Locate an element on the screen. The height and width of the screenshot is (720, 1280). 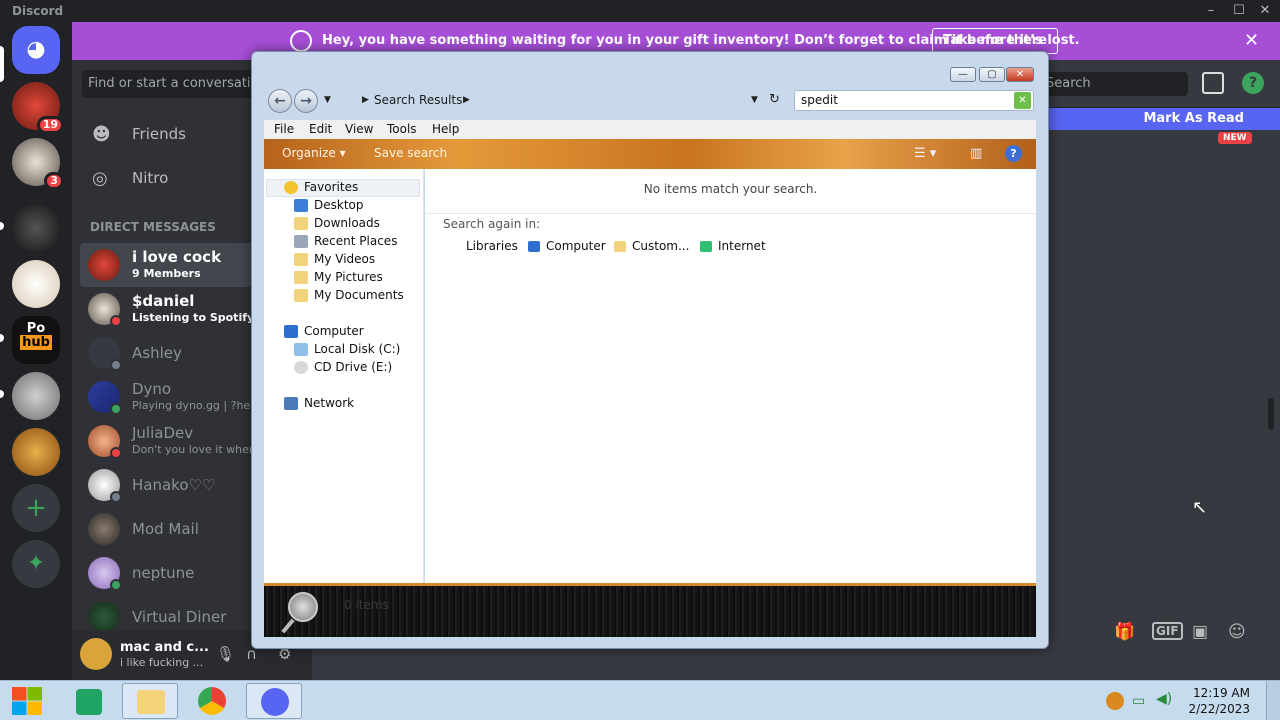
cd-drive-label: CD Drive (E:) is located at coordinates (353, 367).